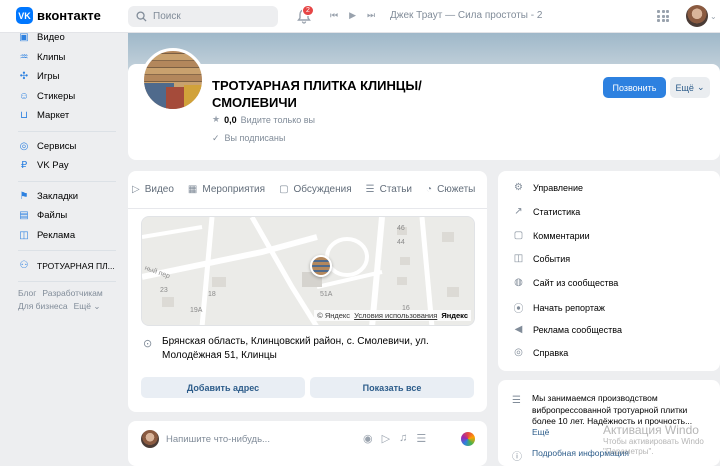 The width and height of the screenshot is (720, 466). What do you see at coordinates (216, 119) in the screenshot?
I see `star-icon: ★` at bounding box center [216, 119].